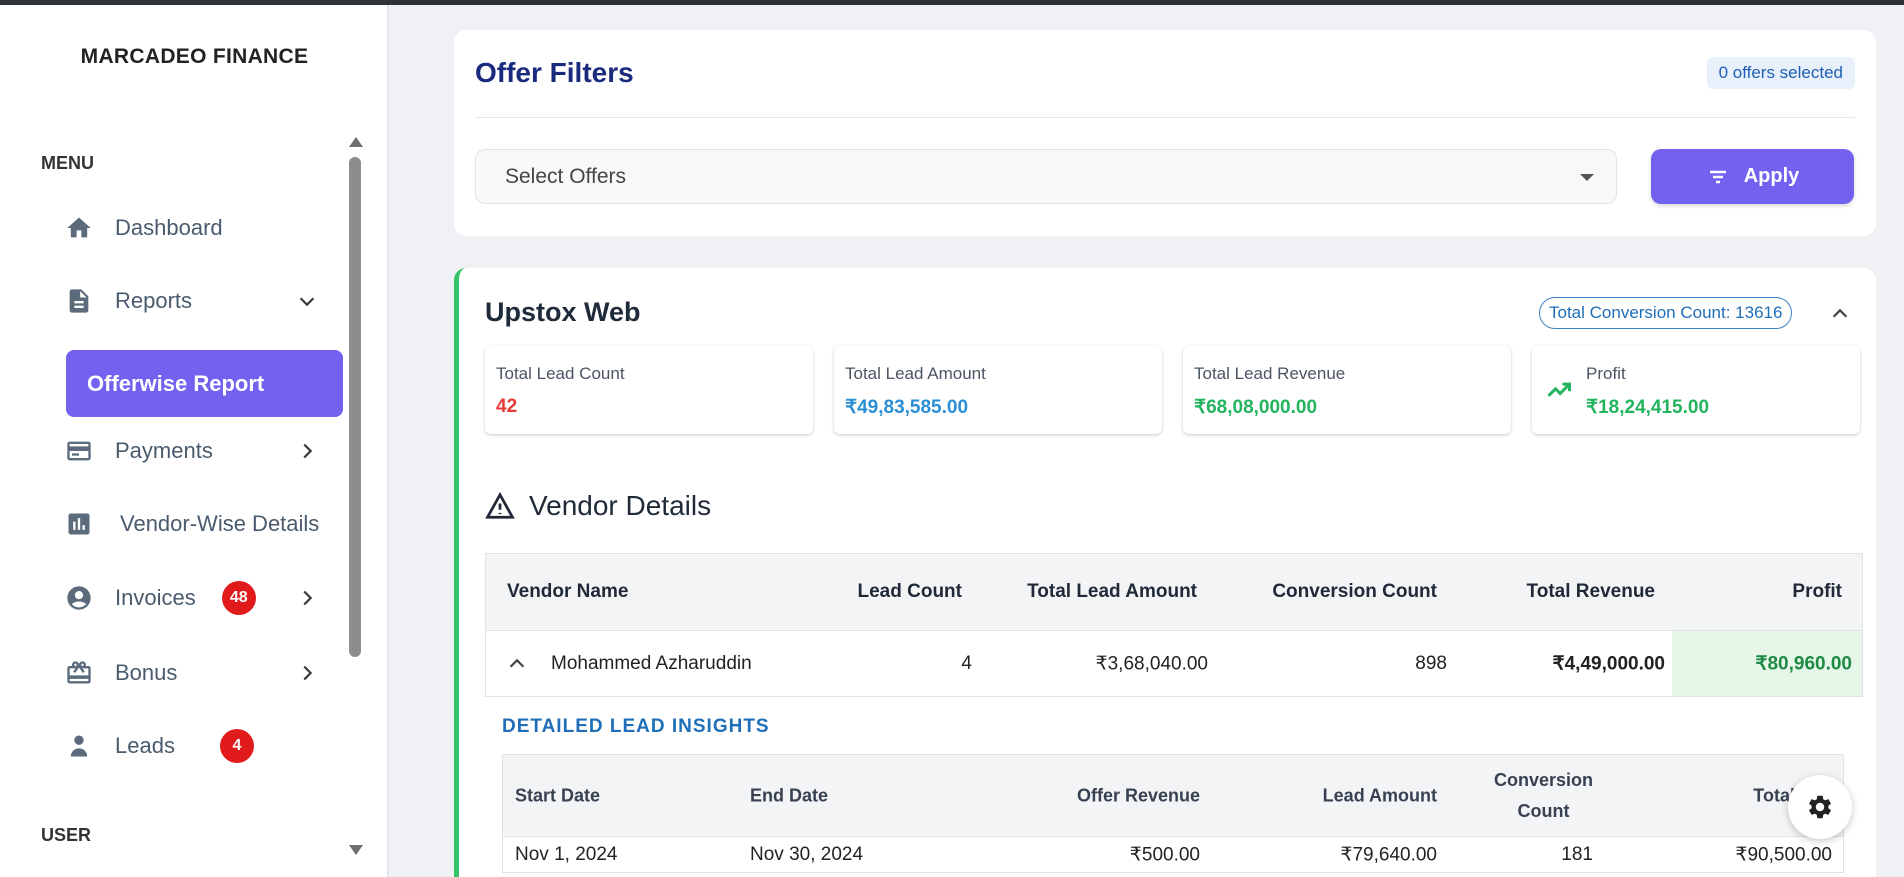  I want to click on vendor-details-heading: Vendor Details, so click(598, 506).